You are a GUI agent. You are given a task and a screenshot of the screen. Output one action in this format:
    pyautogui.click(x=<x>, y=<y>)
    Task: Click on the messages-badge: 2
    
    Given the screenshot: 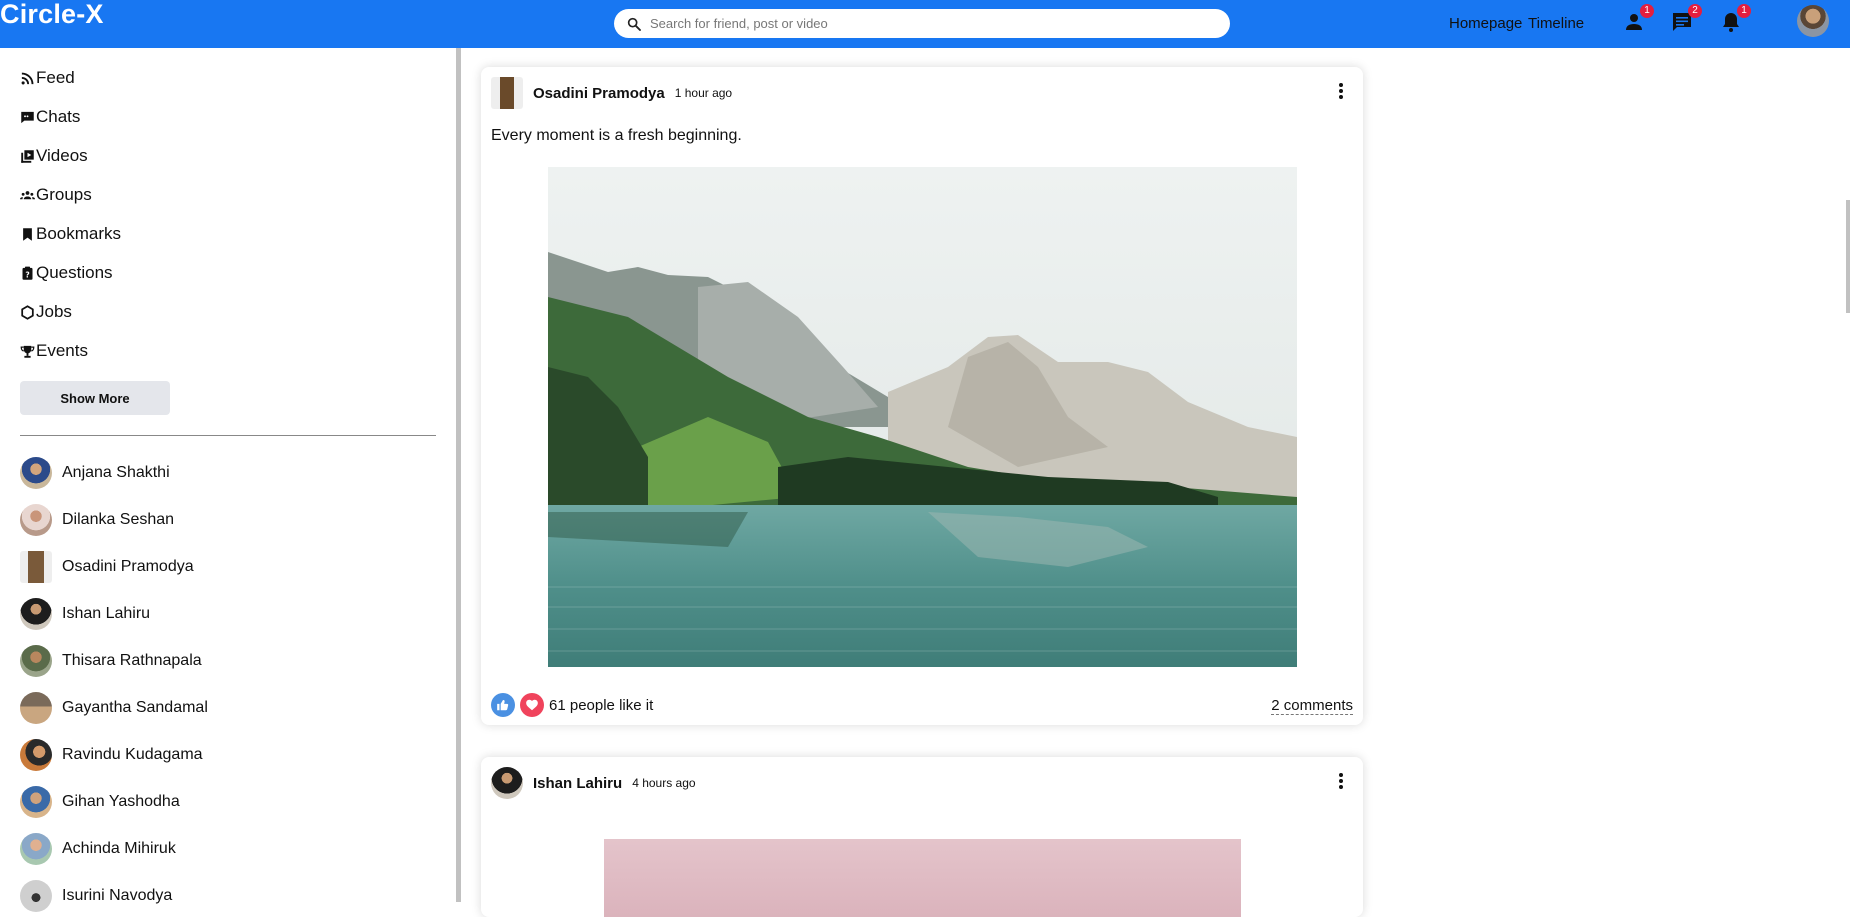 What is the action you would take?
    pyautogui.click(x=1695, y=11)
    